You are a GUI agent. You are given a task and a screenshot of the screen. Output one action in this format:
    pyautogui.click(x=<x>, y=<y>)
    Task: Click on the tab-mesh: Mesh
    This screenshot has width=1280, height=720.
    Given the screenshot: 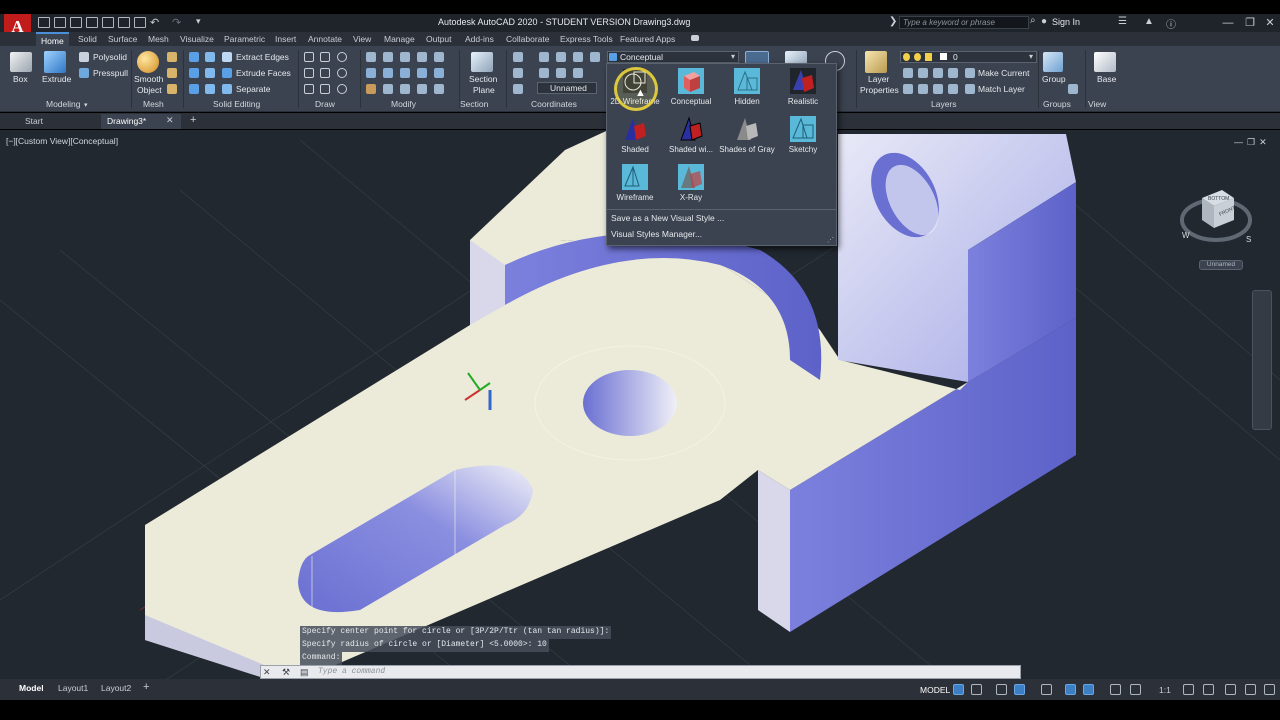 What is the action you would take?
    pyautogui.click(x=158, y=39)
    